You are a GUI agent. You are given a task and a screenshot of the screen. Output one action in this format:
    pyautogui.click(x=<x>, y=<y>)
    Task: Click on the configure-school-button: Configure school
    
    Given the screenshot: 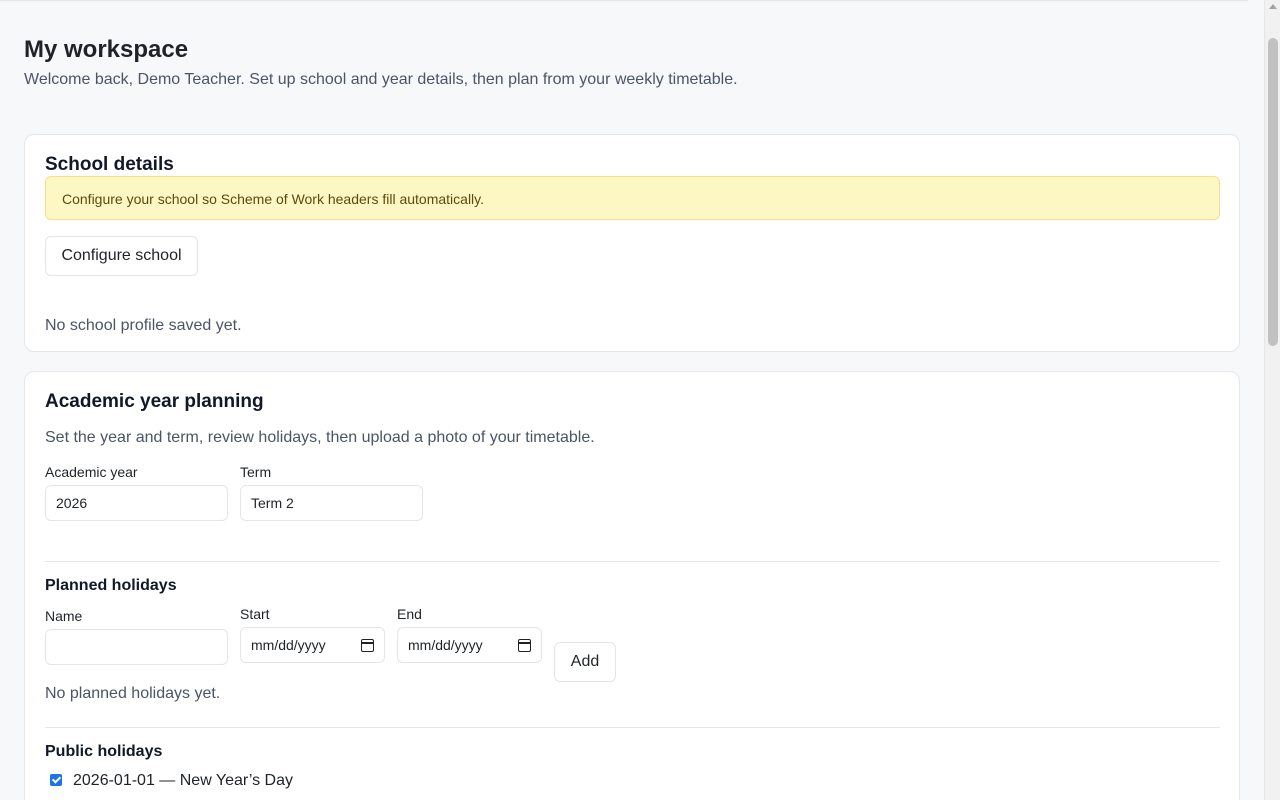 What is the action you would take?
    pyautogui.click(x=121, y=256)
    